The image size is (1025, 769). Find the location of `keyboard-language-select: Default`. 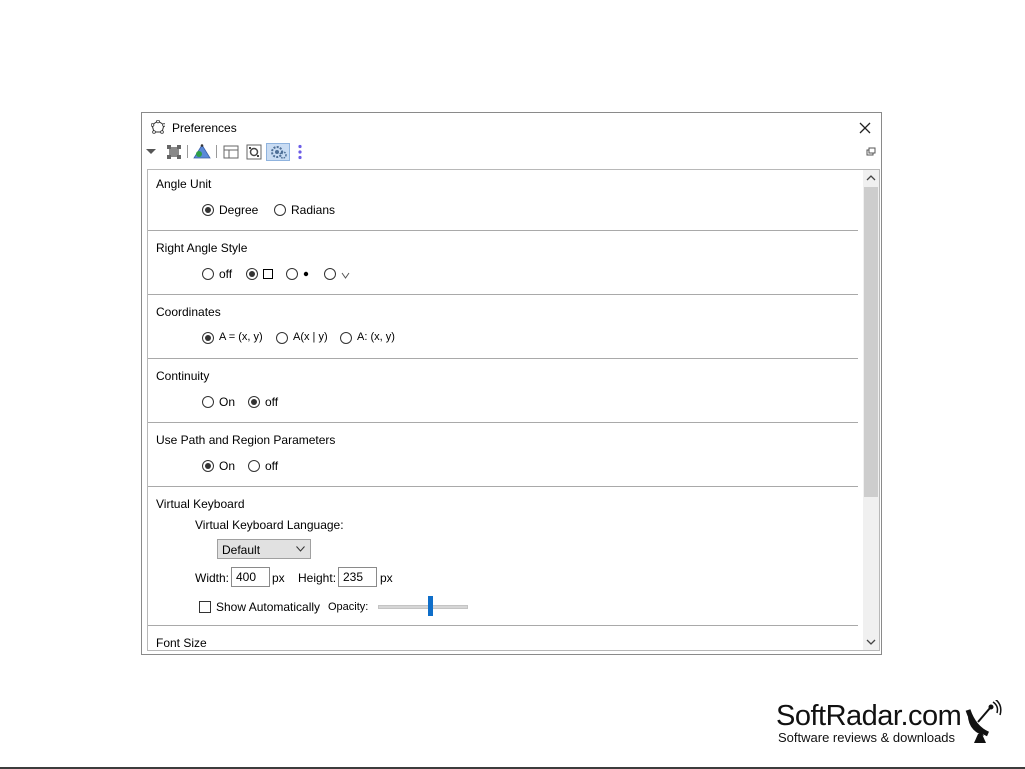

keyboard-language-select: Default is located at coordinates (264, 549).